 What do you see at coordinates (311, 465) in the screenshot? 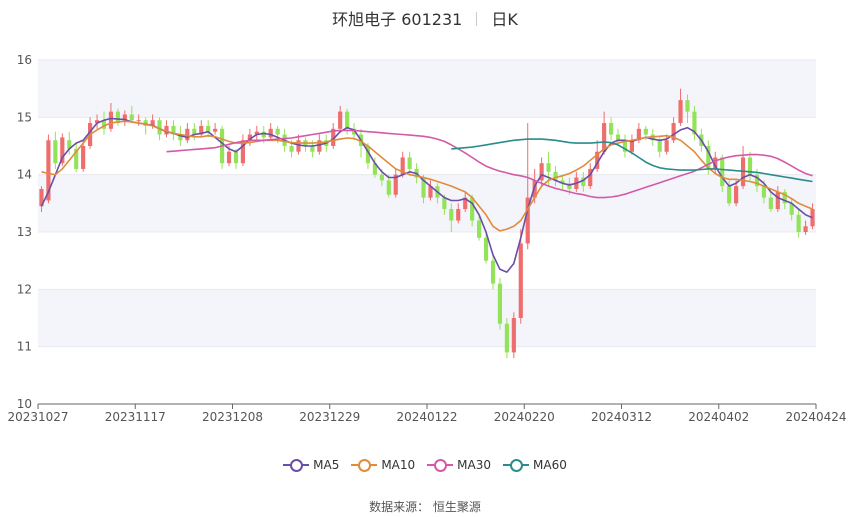
I see `legend-item-ma5: MA5` at bounding box center [311, 465].